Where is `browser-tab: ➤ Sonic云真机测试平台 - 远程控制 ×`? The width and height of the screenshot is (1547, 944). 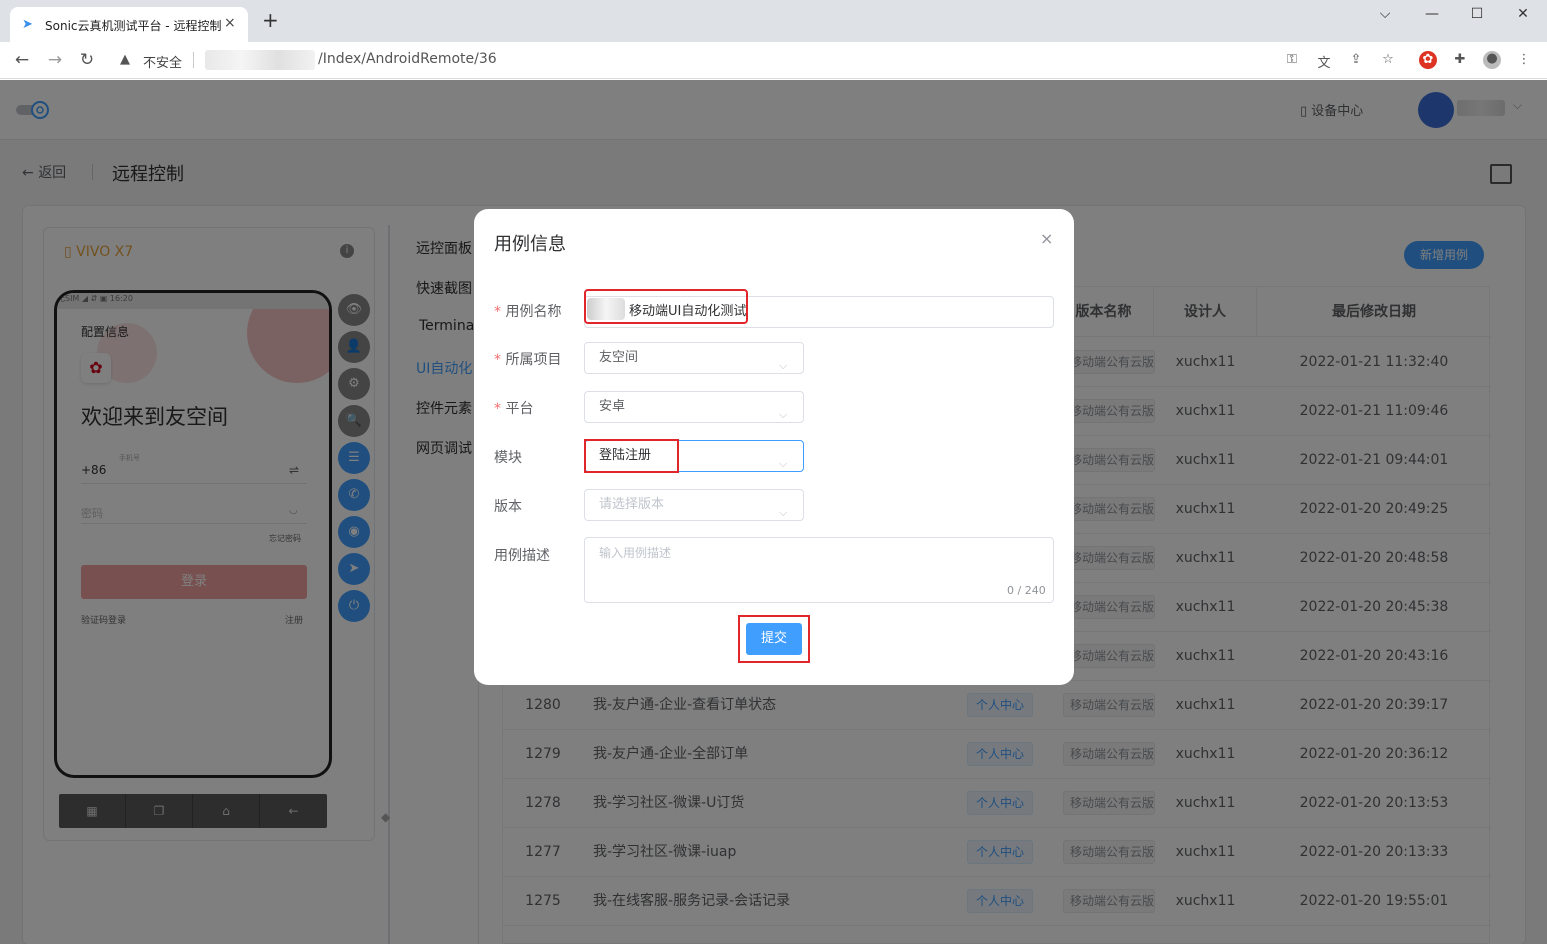 browser-tab: ➤ Sonic云真机测试平台 - 远程控制 × is located at coordinates (129, 24).